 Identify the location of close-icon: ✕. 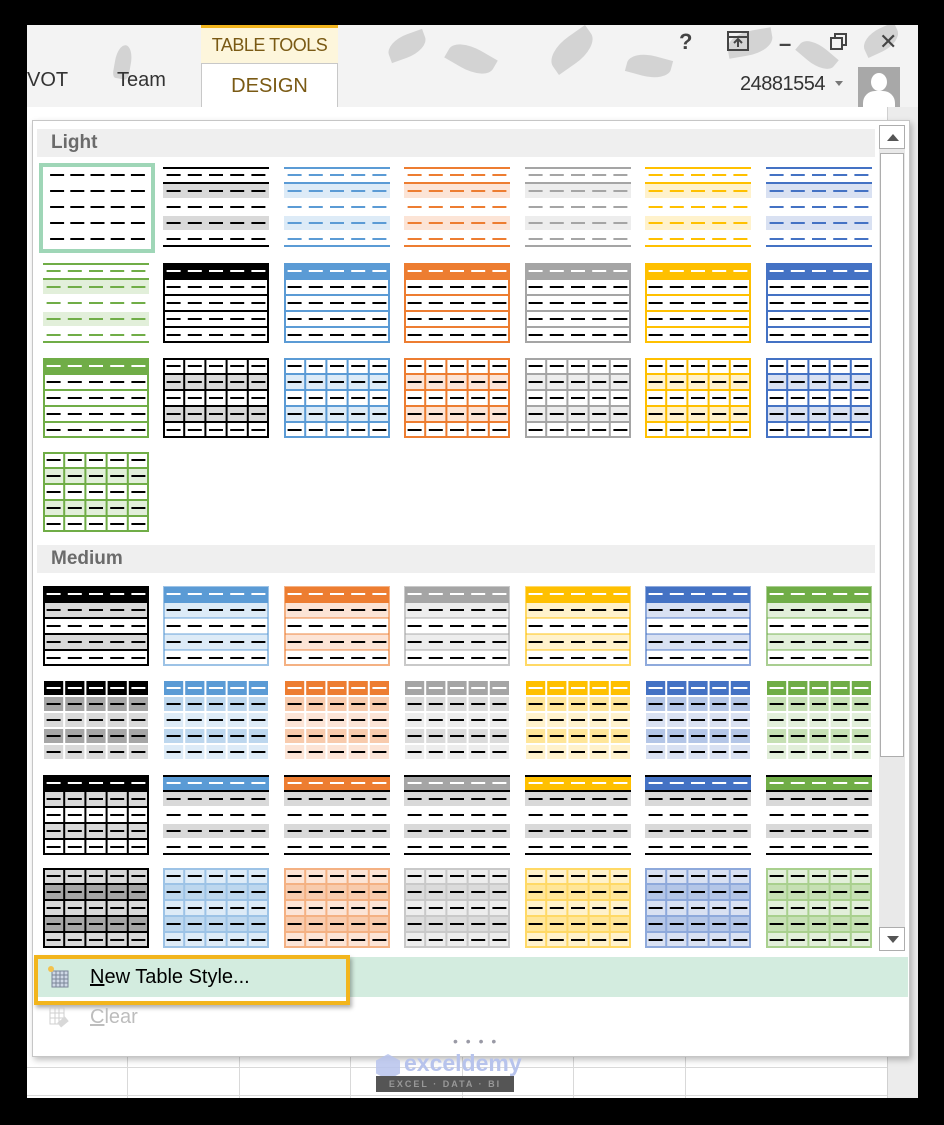
(888, 41).